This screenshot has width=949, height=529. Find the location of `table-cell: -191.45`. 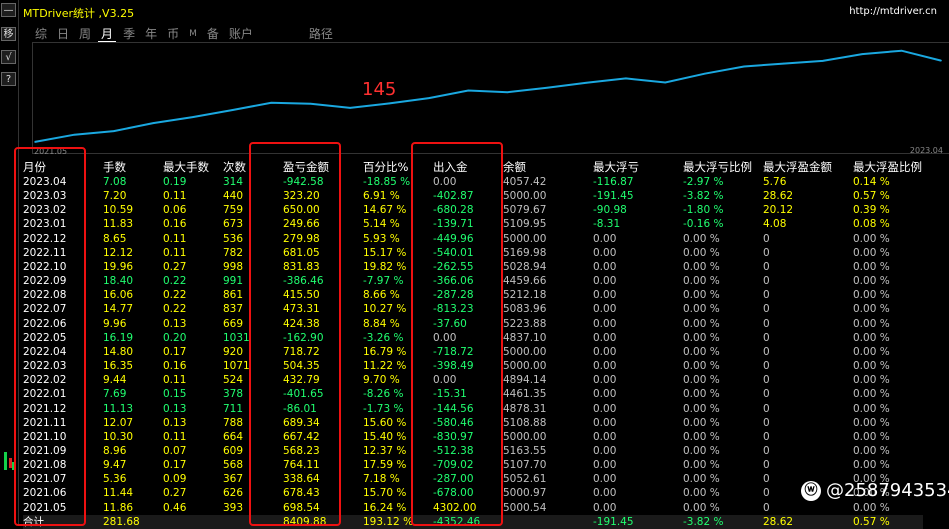

table-cell: -191.45 is located at coordinates (613, 196).